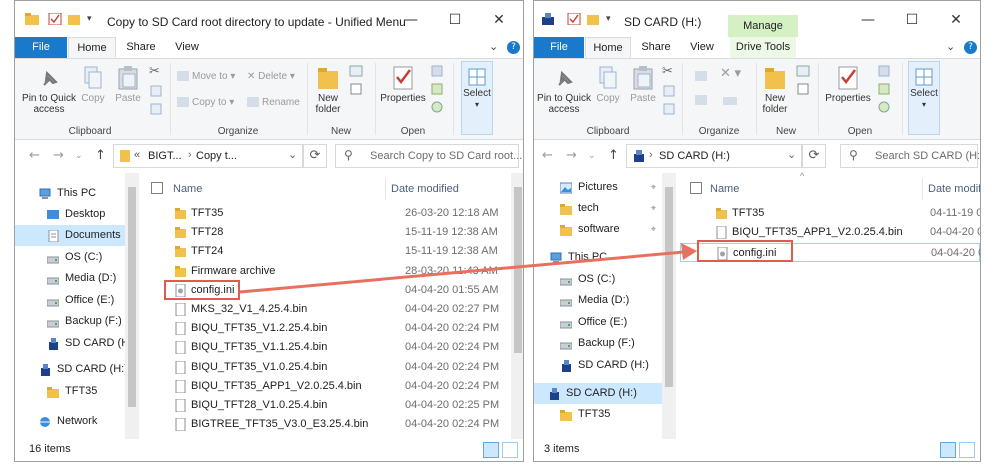 The height and width of the screenshot is (475, 1000). Describe the element at coordinates (326, 271) in the screenshot. I see `file-row: Firmware archive 28-03-20 11:43 AM` at that location.